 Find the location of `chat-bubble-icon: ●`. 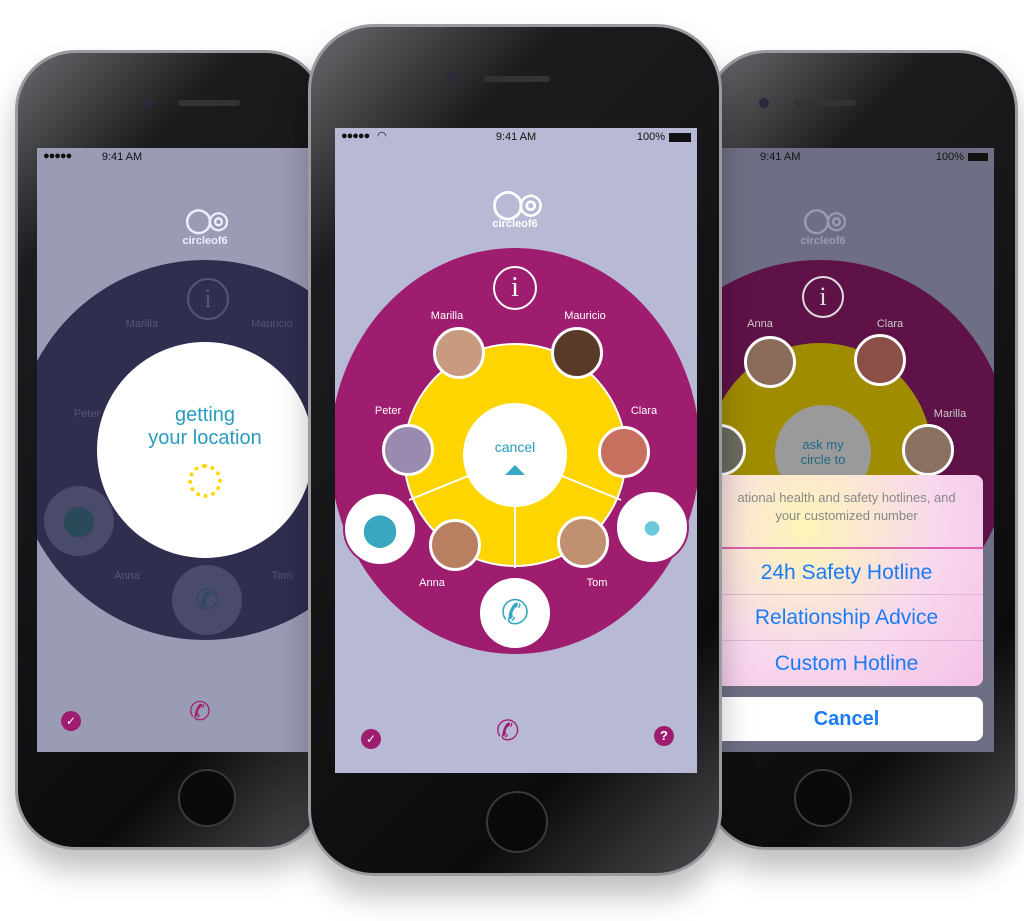

chat-bubble-icon: ● is located at coordinates (652, 527).